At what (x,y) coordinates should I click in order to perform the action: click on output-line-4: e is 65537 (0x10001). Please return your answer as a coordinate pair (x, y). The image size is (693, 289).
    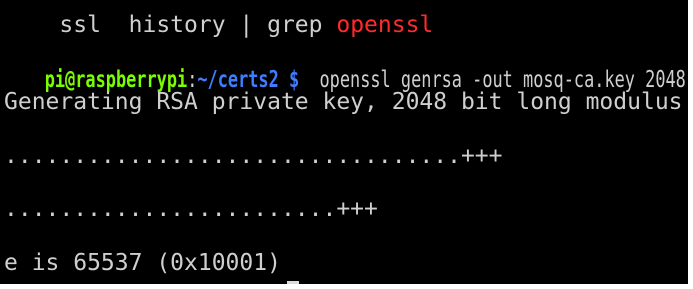
    Looking at the image, I should click on (142, 263).